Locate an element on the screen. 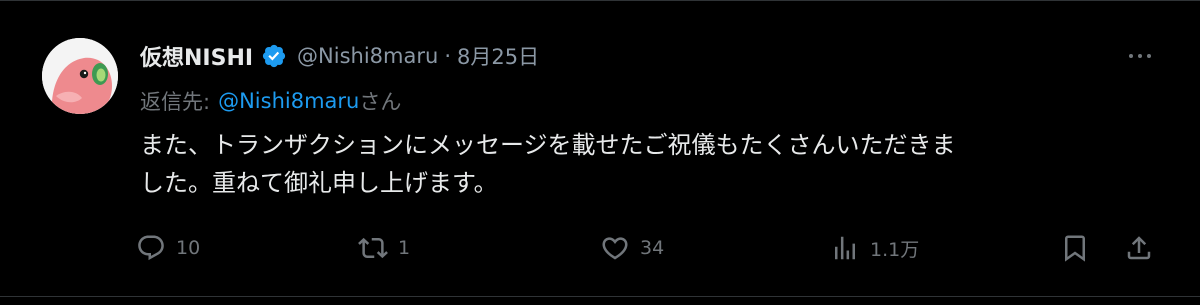  analytics-icon is located at coordinates (845, 248).